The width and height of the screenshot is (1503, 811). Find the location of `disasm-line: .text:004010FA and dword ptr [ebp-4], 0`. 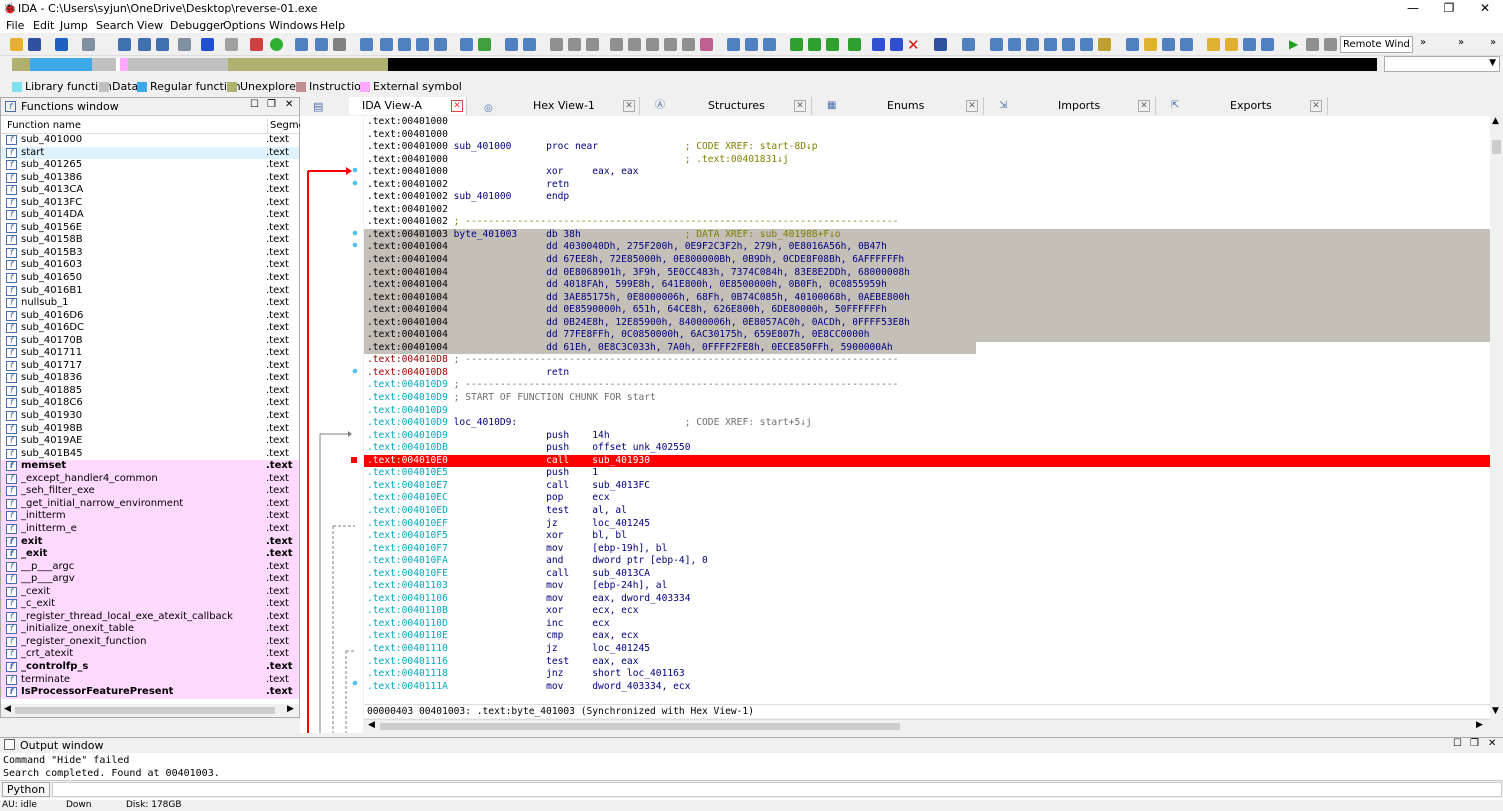

disasm-line: .text:004010FA and dword ptr [ebp-4], 0 is located at coordinates (927, 561).